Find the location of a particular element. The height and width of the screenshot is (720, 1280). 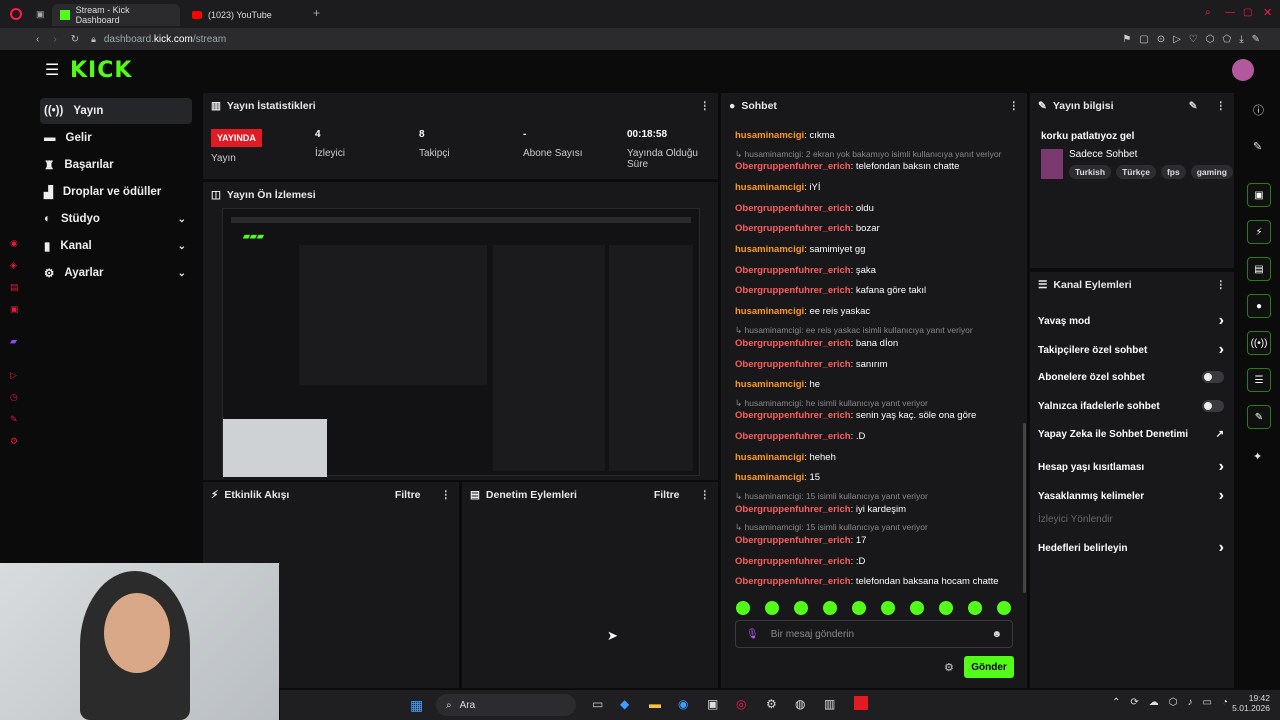

rail-button-chat: ● is located at coordinates (1259, 306).